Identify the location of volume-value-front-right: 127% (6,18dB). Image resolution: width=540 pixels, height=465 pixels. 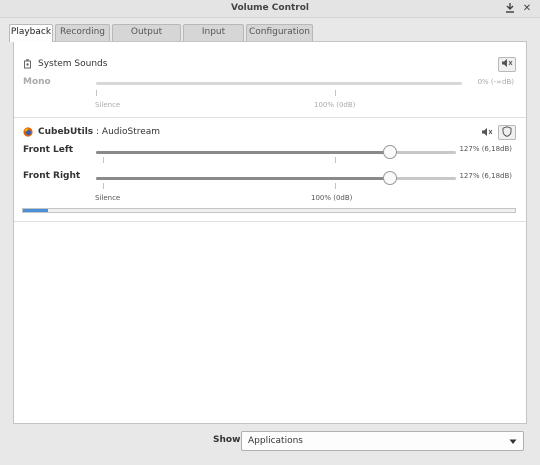
(485, 176).